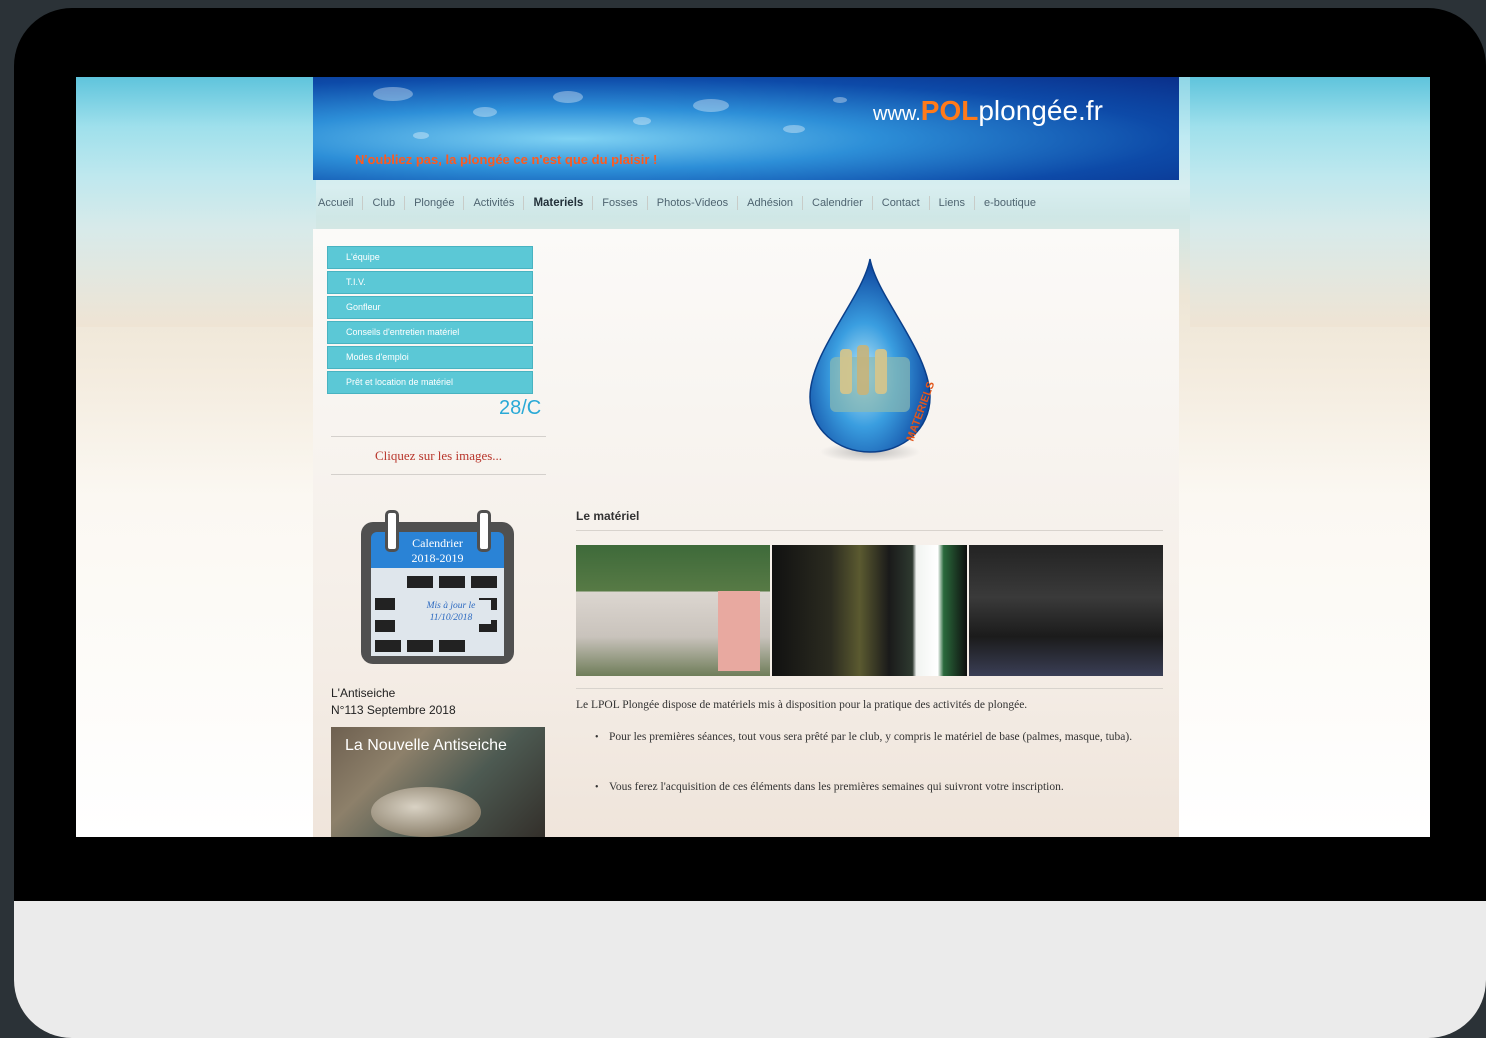 The image size is (1486, 1038). I want to click on nav-item-activites: Activités, so click(494, 203).